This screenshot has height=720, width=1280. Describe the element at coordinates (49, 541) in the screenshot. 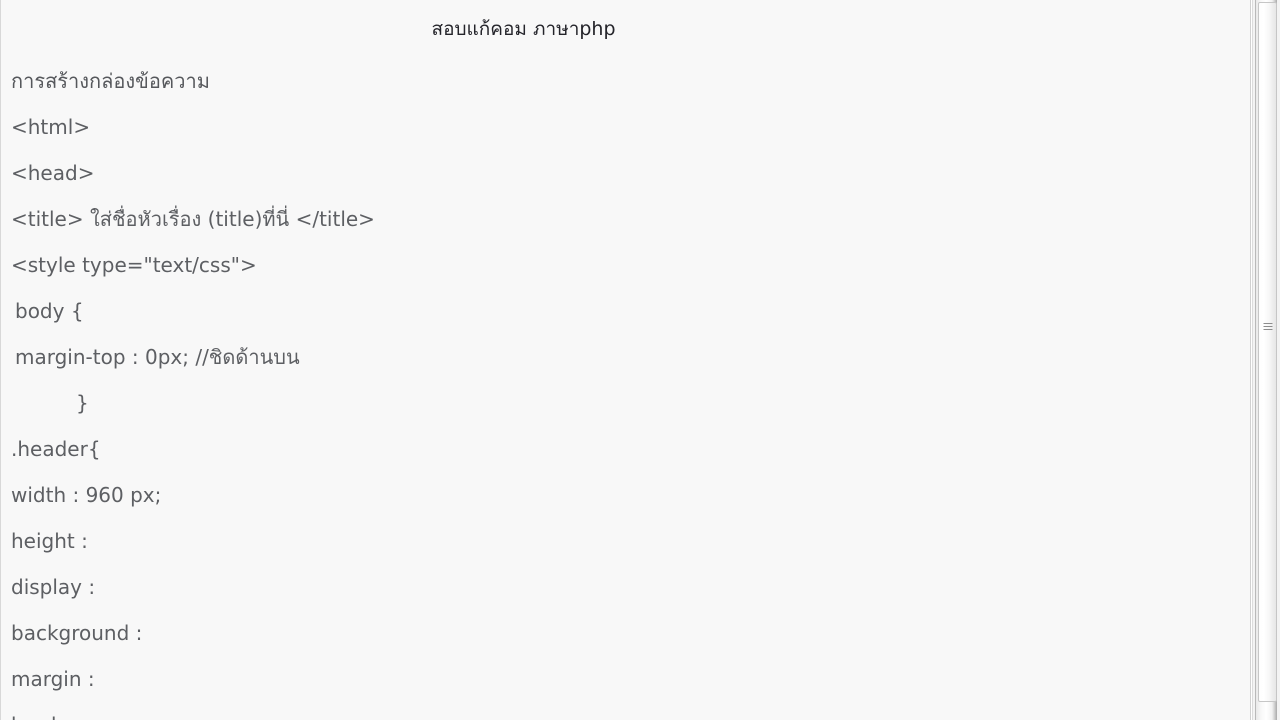

I see `code-line: height :` at that location.